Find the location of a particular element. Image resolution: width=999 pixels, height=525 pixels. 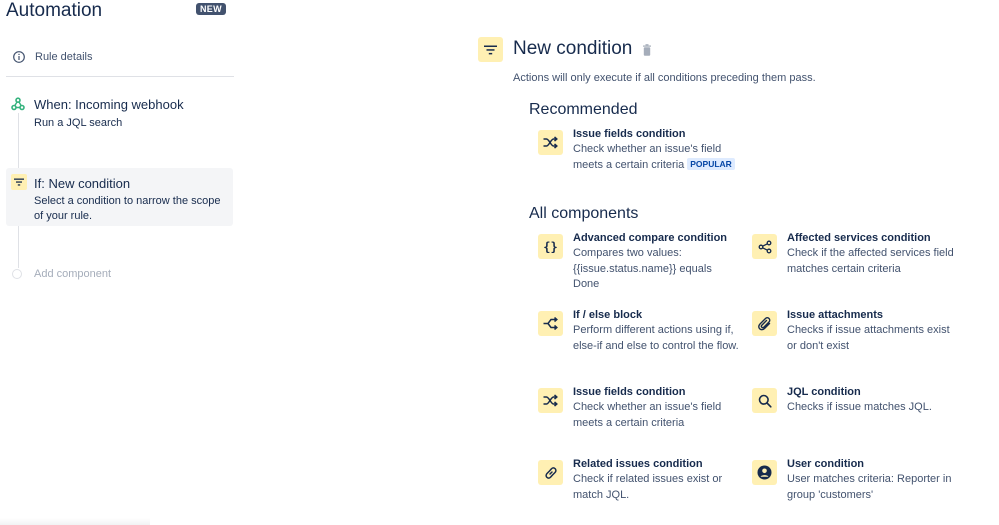

rule-details-item: Rule details is located at coordinates (52, 57).